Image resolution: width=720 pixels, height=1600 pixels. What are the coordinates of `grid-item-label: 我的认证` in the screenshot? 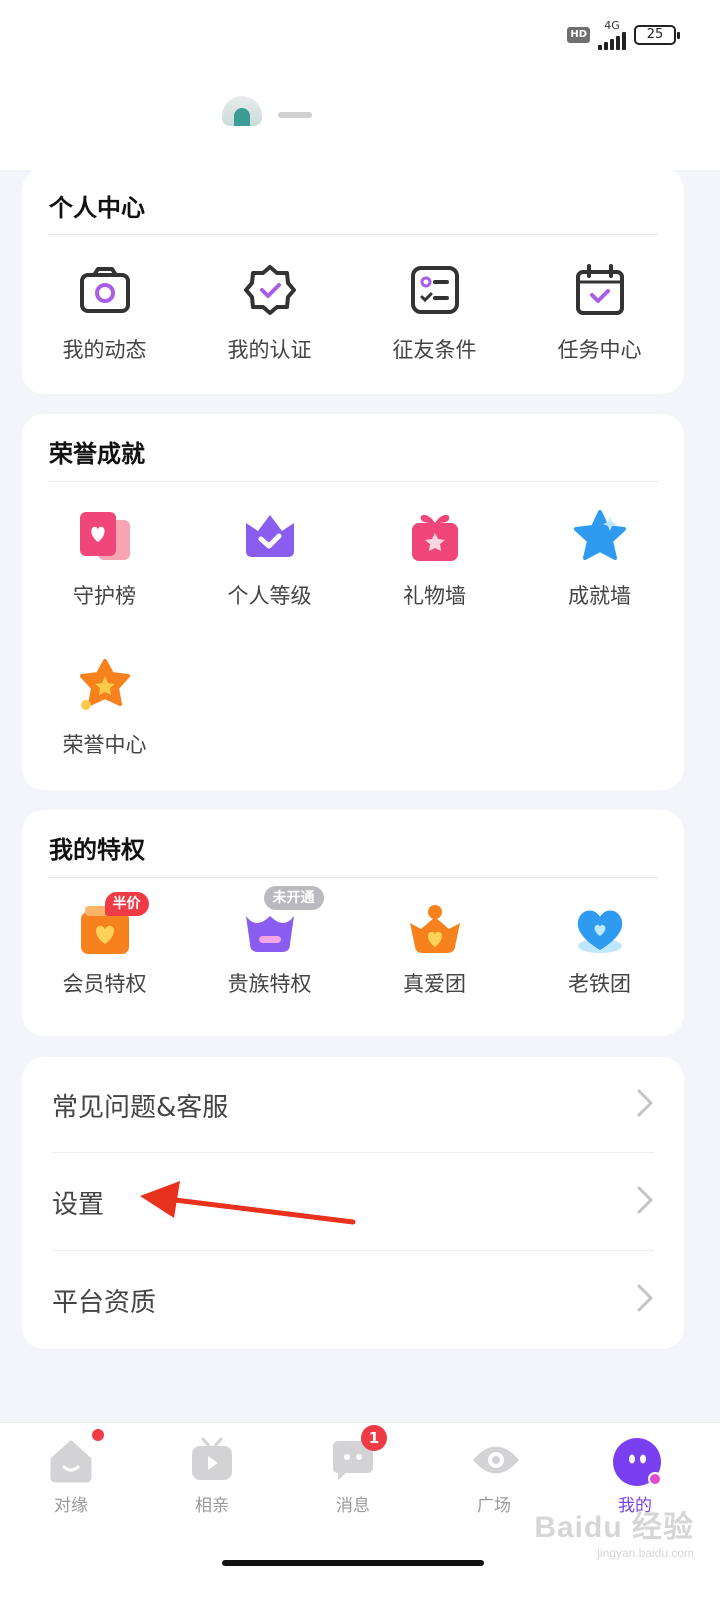 It's located at (269, 350).